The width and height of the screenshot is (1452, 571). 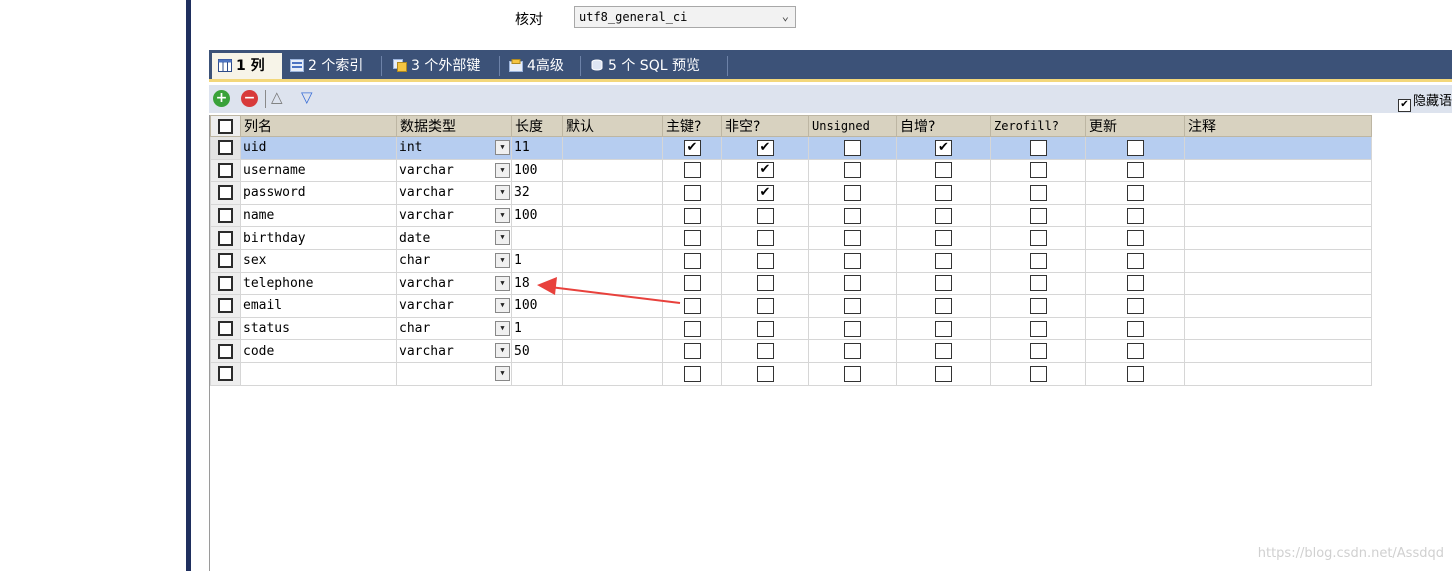 What do you see at coordinates (692, 147) in the screenshot?
I see `pk-checkbox: ✔` at bounding box center [692, 147].